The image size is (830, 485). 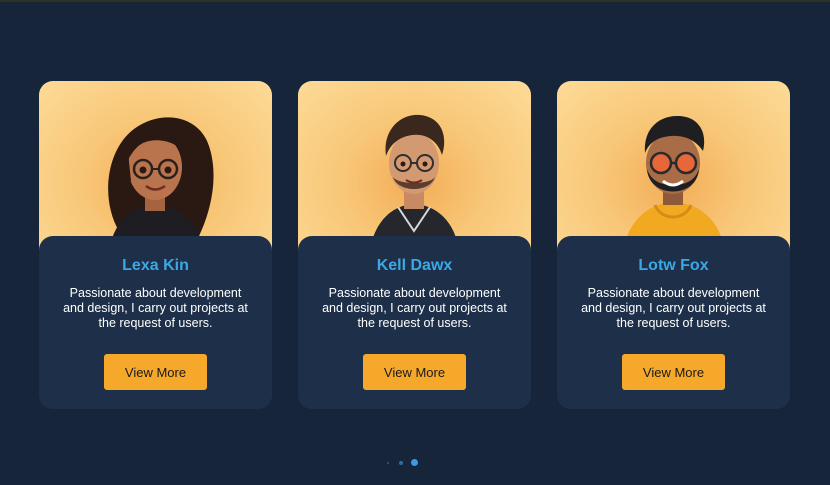 I want to click on pagination, so click(x=405, y=463).